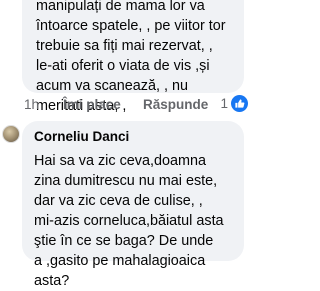  I want to click on reply-button: Răspunde, so click(175, 104).